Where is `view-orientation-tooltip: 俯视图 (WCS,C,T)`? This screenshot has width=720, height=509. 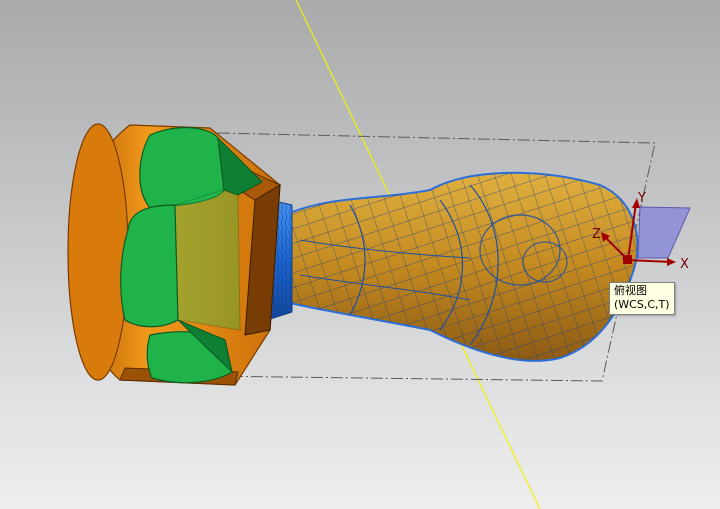 view-orientation-tooltip: 俯视图 (WCS,C,T) is located at coordinates (642, 298).